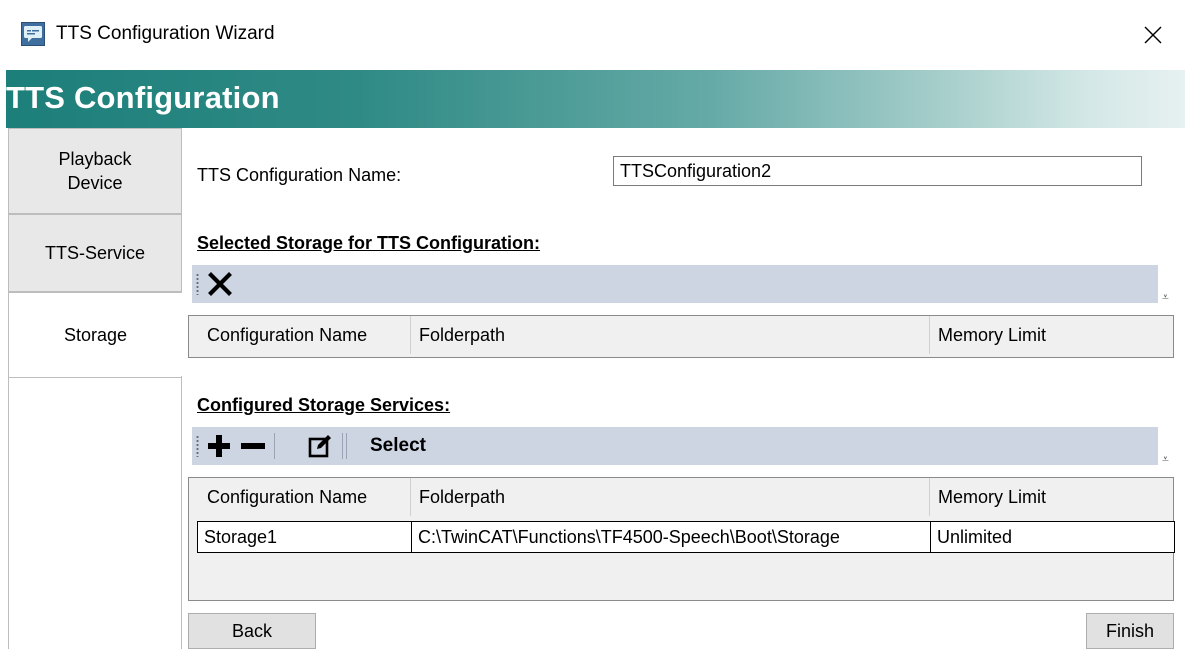  Describe the element at coordinates (299, 175) in the screenshot. I see `config-name-label: TTS Configuration Name:` at that location.